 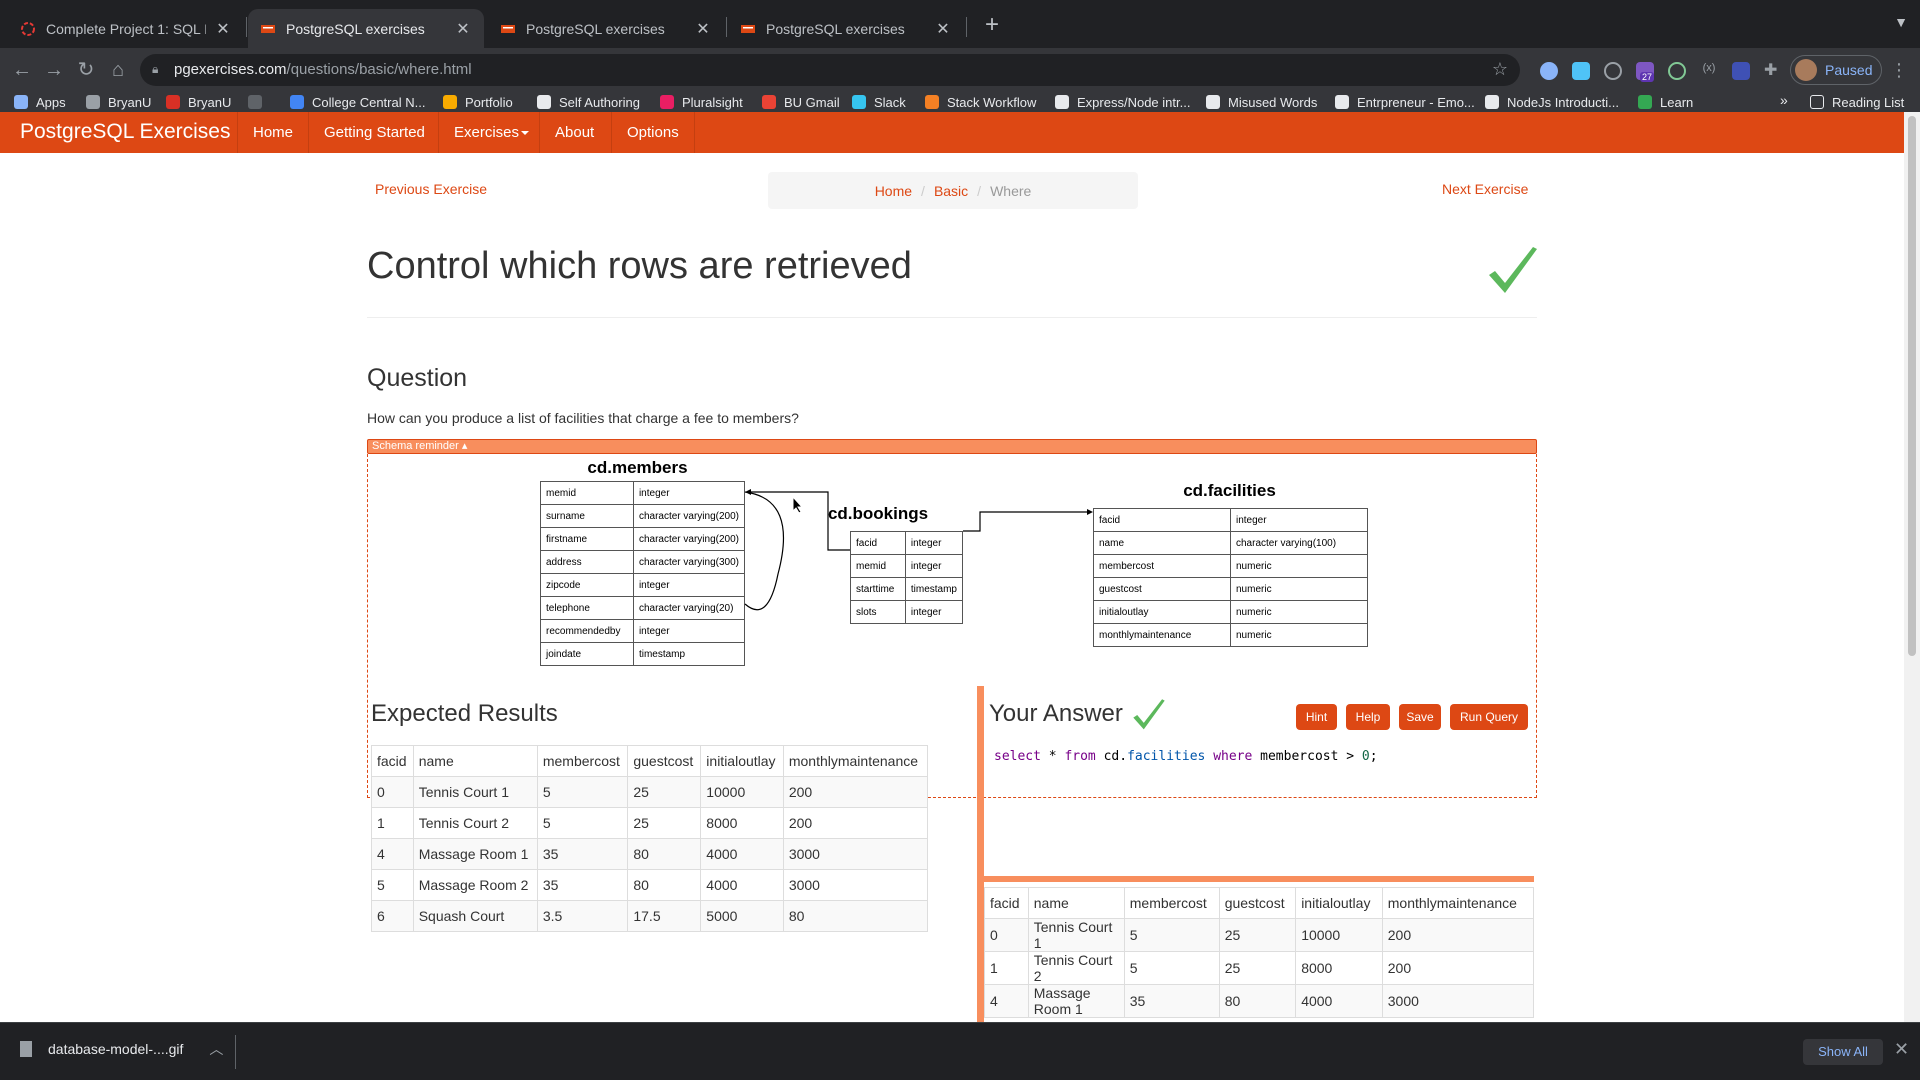 What do you see at coordinates (40, 102) in the screenshot?
I see `bookmark-item: Apps` at bounding box center [40, 102].